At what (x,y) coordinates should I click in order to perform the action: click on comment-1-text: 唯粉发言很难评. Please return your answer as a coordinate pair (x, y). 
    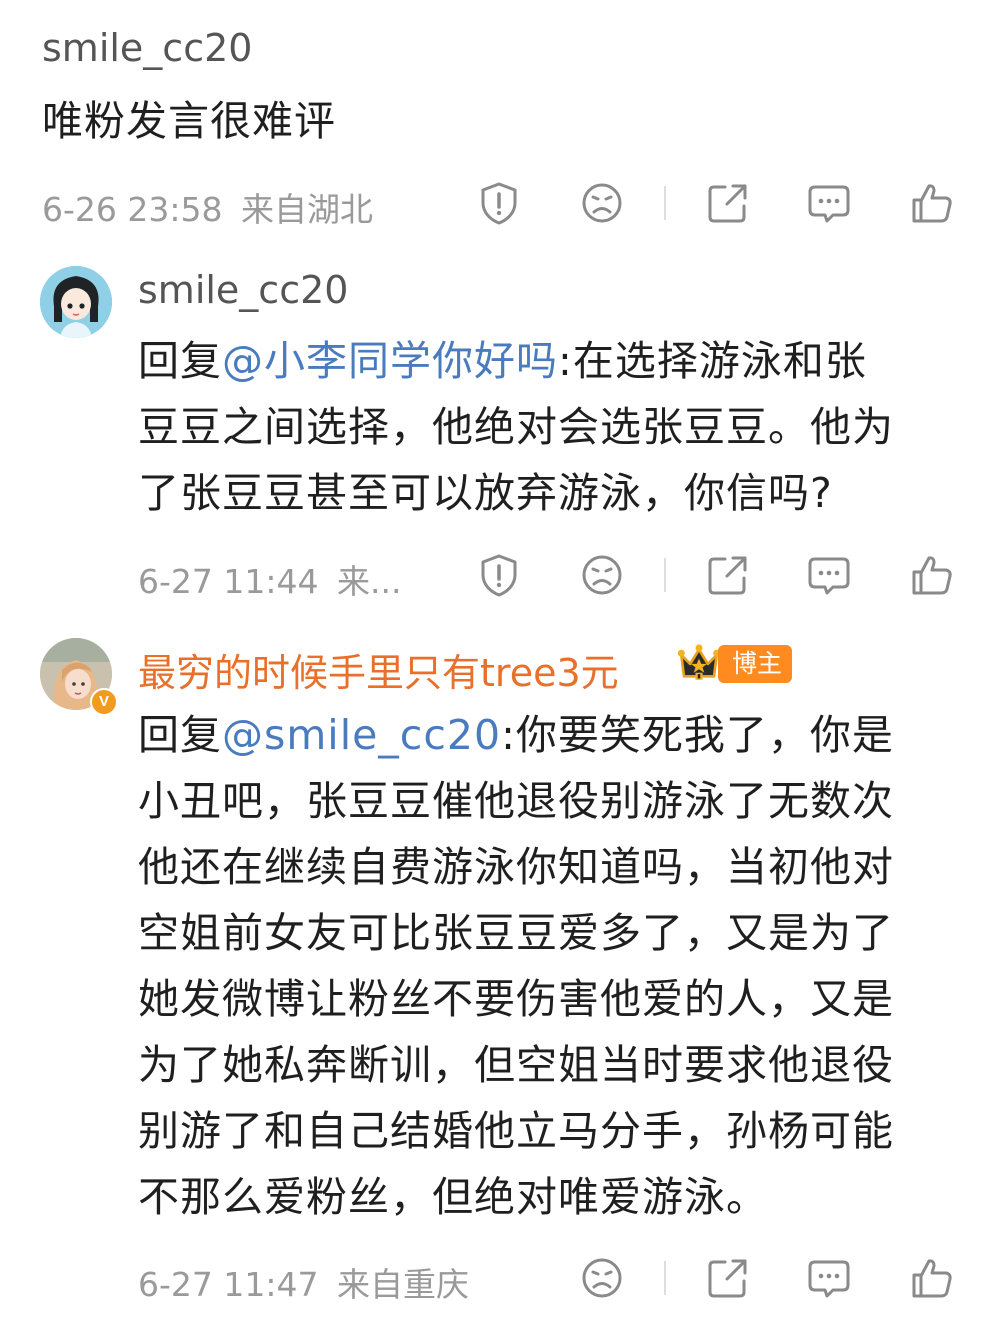
    Looking at the image, I should click on (189, 121).